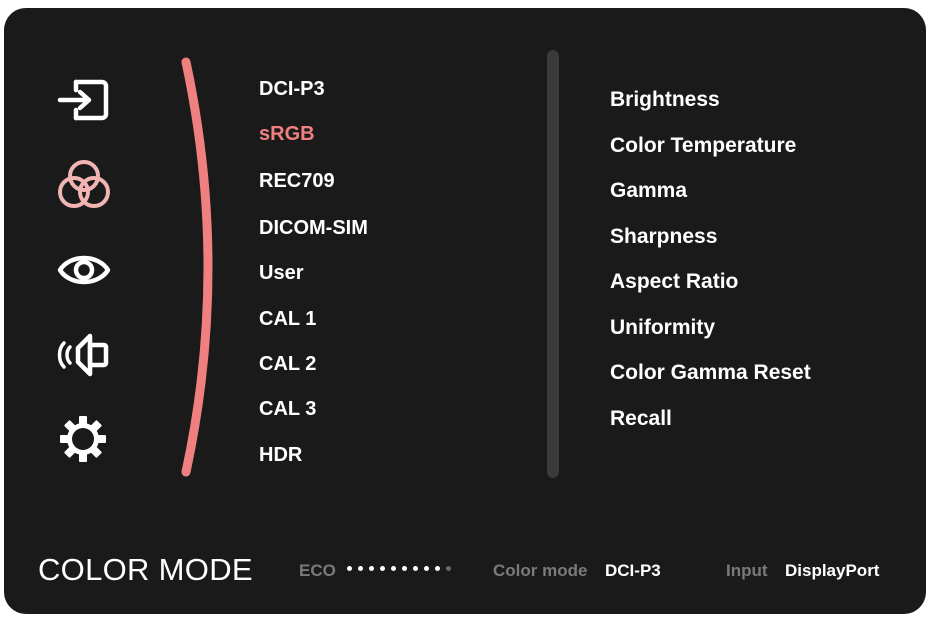 Image resolution: width=926 pixels, height=618 pixels. Describe the element at coordinates (674, 282) in the screenshot. I see `setting-aspect-ratio: Aspect Ratio` at that location.